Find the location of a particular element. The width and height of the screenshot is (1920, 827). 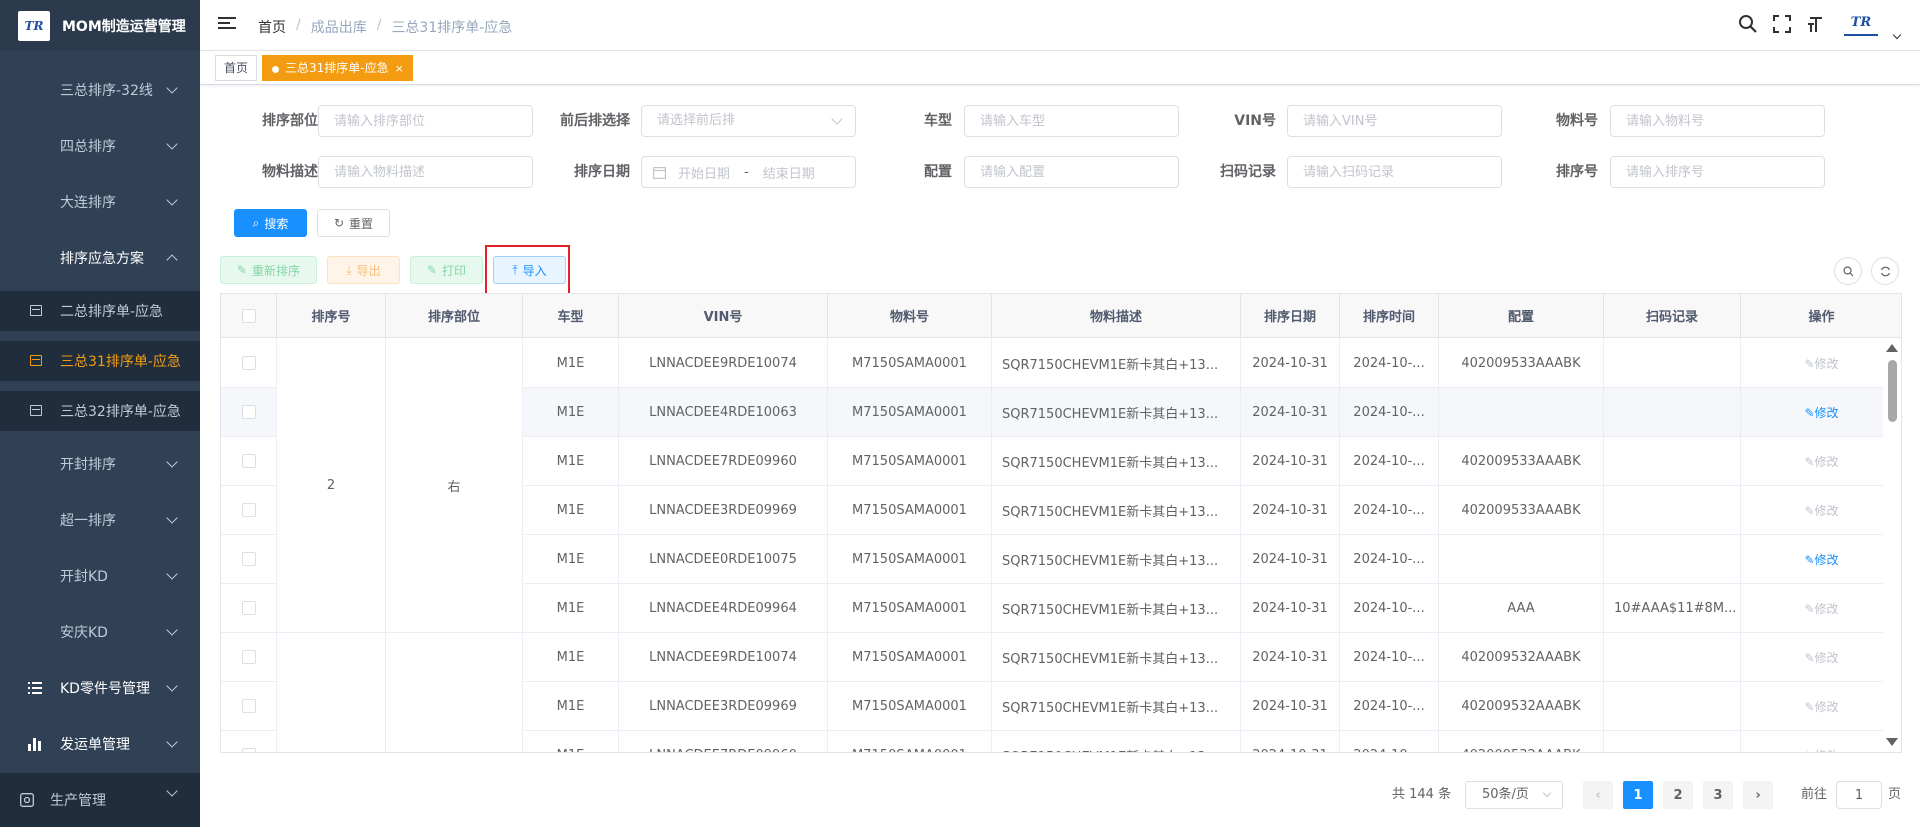

tab-sanzong31: 三总31排序单-应急 × is located at coordinates (337, 68).